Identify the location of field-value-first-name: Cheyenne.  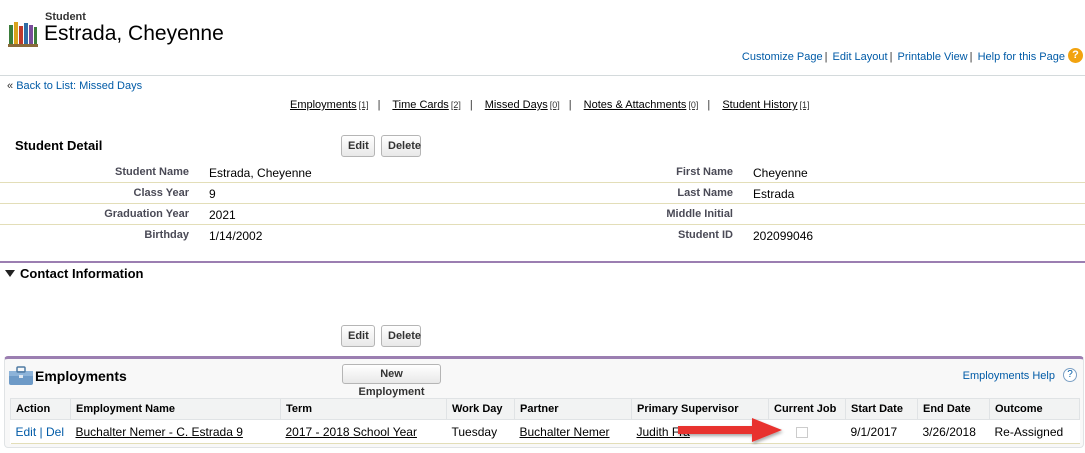
(780, 173).